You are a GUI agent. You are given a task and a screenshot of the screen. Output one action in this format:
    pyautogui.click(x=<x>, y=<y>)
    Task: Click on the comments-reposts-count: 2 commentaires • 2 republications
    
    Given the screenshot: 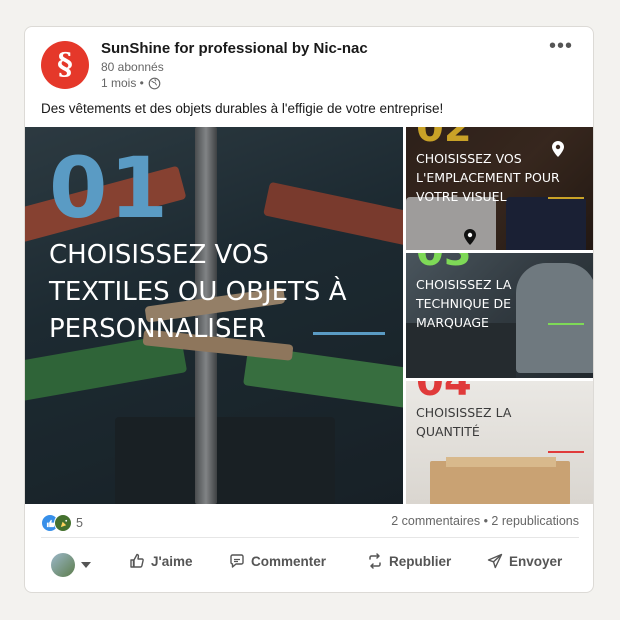 What is the action you would take?
    pyautogui.click(x=485, y=521)
    